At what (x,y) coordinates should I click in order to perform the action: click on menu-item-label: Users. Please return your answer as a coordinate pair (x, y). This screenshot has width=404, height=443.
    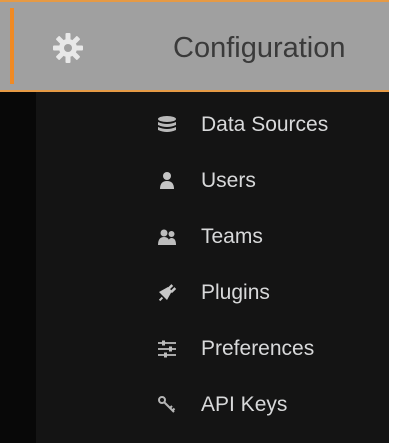
    Looking at the image, I should click on (228, 180).